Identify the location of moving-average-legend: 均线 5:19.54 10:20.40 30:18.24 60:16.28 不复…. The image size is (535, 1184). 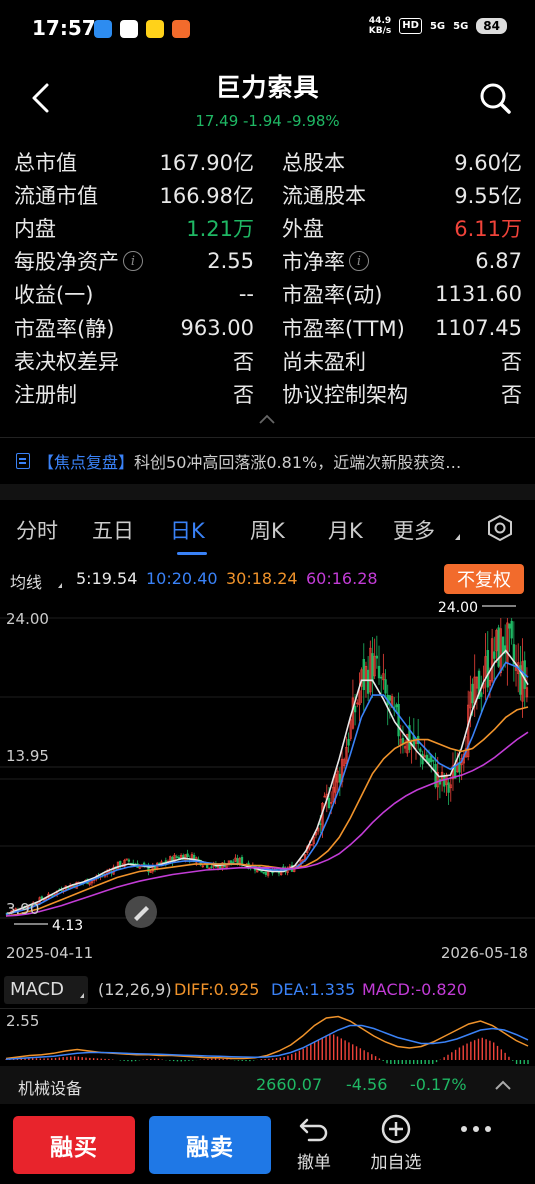
(267, 579).